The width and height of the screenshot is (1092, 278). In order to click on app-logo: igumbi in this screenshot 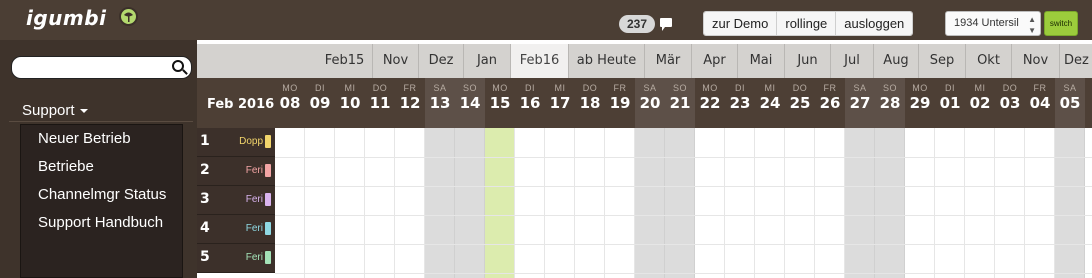, I will do `click(66, 18)`.